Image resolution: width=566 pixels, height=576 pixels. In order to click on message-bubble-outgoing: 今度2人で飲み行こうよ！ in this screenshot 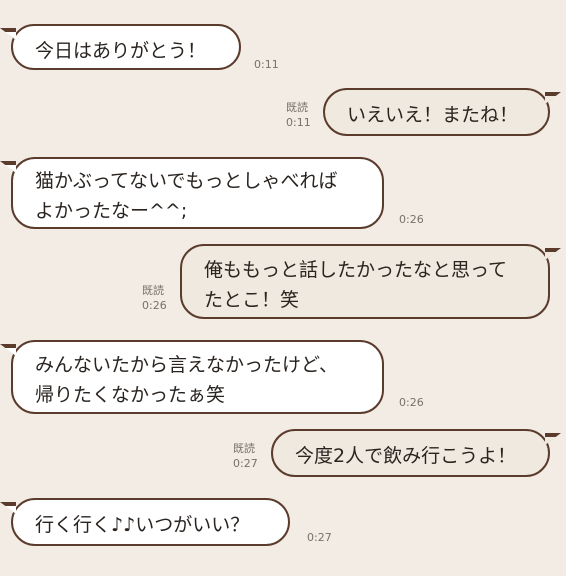, I will do `click(416, 453)`.